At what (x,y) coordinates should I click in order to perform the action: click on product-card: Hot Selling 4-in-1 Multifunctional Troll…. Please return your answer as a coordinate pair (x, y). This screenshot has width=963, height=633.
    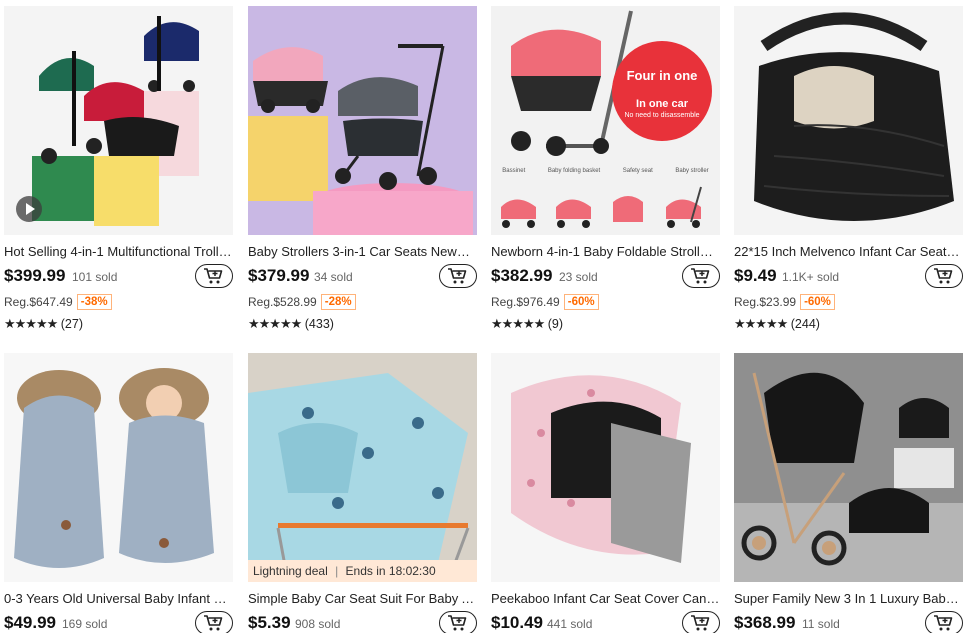
    Looking at the image, I should click on (118, 168).